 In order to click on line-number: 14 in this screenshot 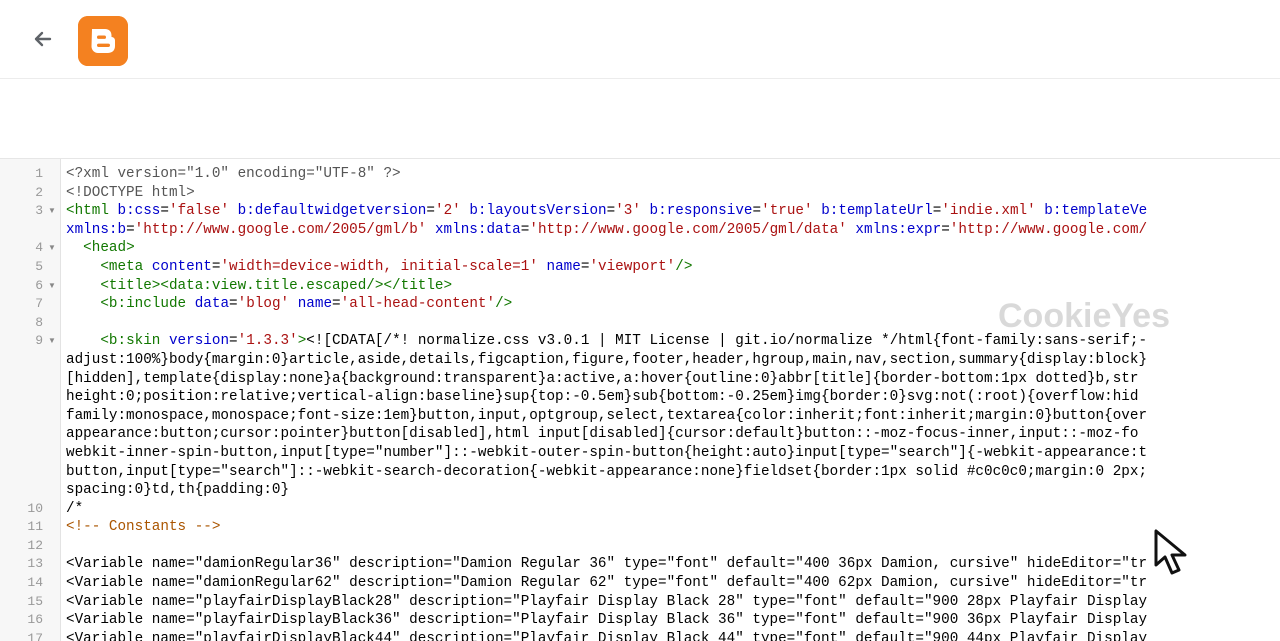, I will do `click(35, 583)`.